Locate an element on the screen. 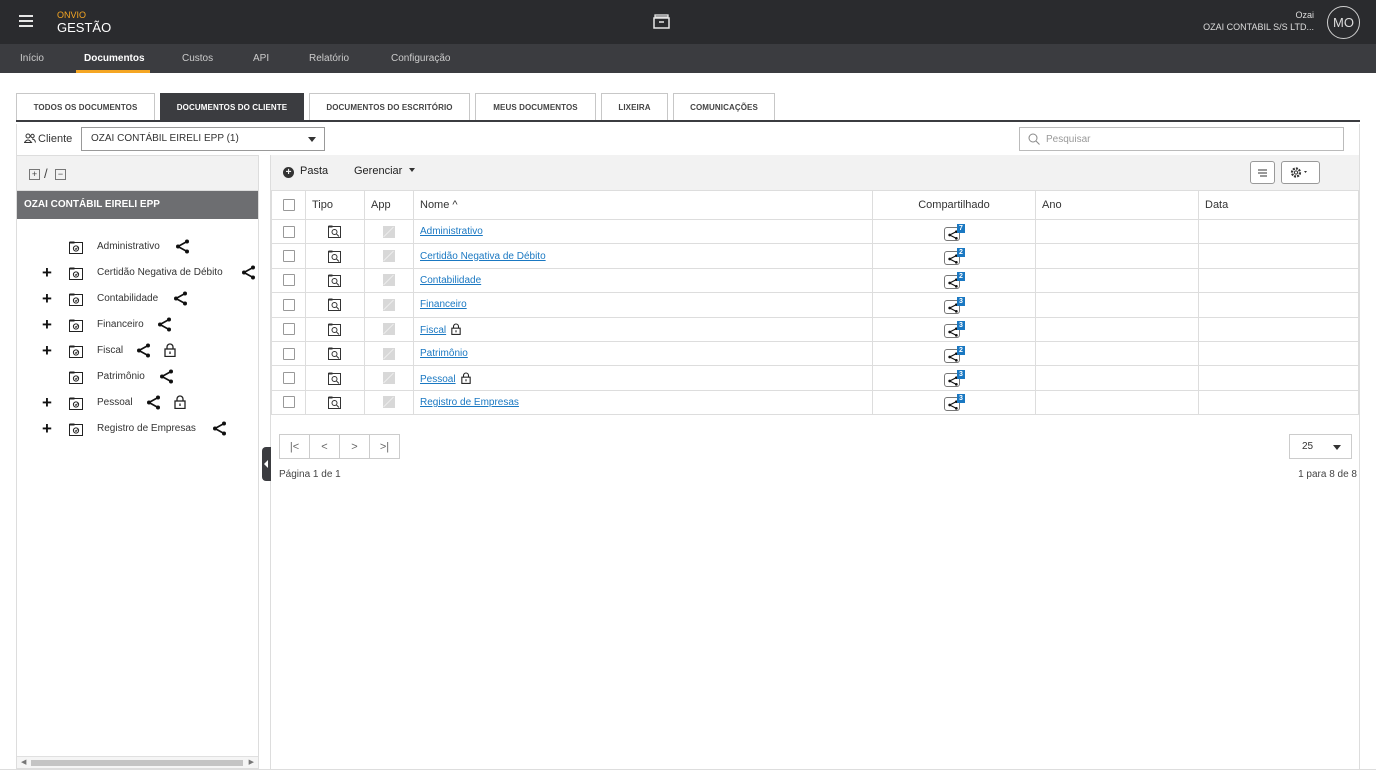  tree-item: Administrativo is located at coordinates (137, 248).